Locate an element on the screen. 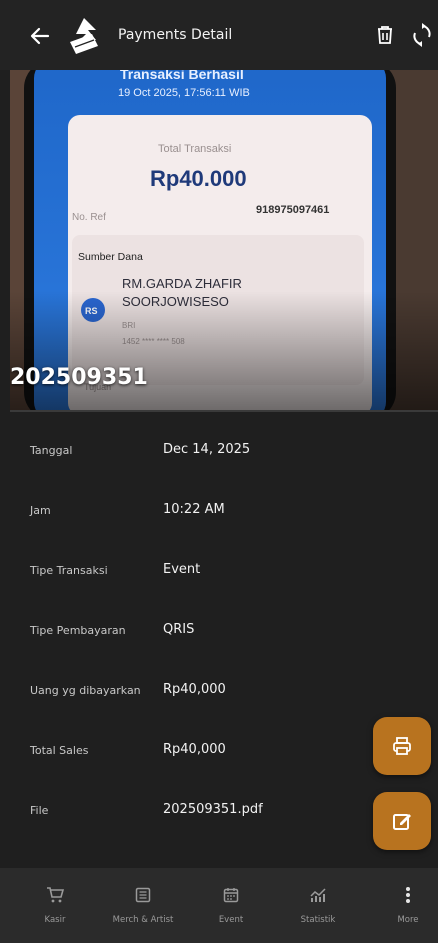 Image resolution: width=438 pixels, height=943 pixels. divider is located at coordinates (224, 411).